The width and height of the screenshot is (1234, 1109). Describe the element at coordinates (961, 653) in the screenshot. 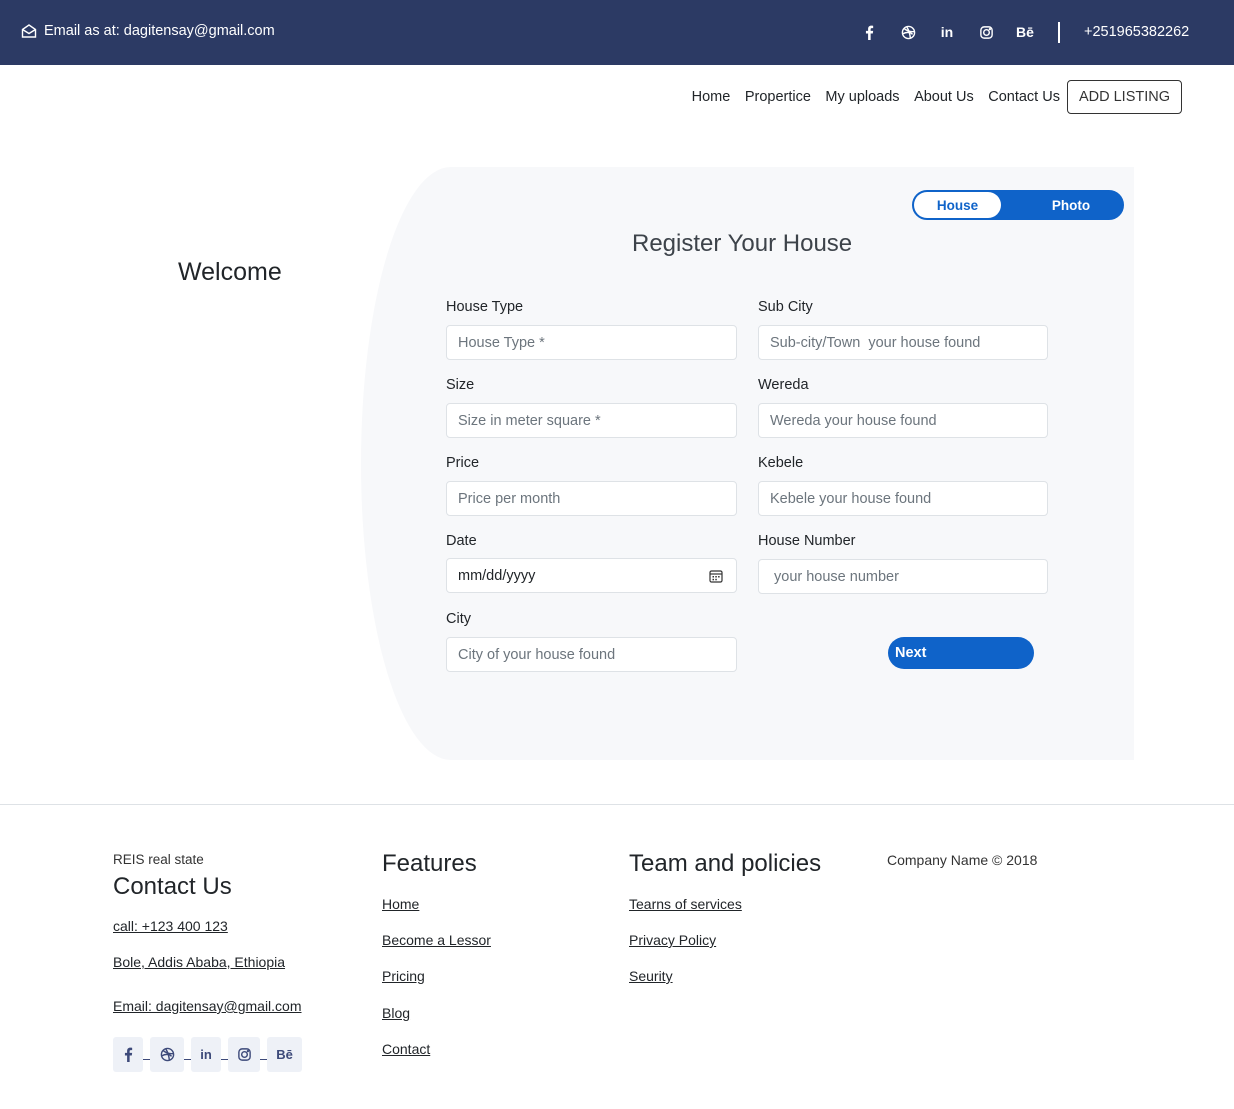

I see `next-button: Next` at that location.